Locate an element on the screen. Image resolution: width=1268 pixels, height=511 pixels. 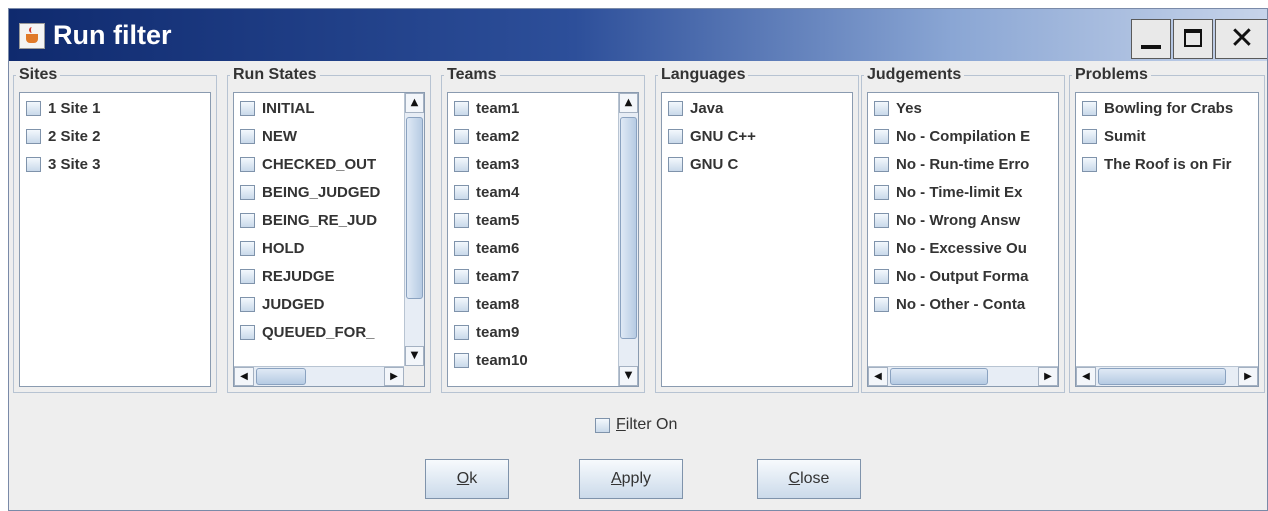
list-item: team4 is located at coordinates (486, 192).